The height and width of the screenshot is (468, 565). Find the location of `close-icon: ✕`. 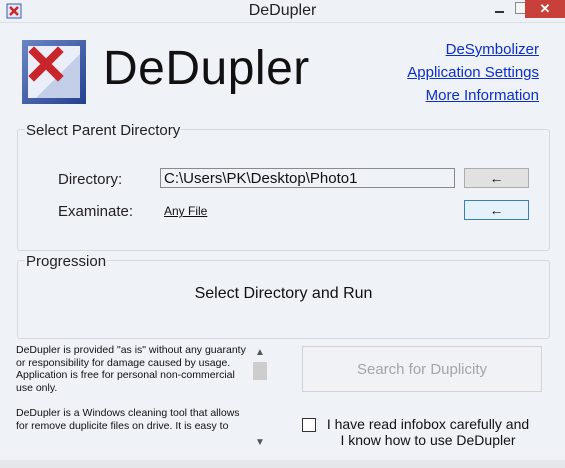

close-icon: ✕ is located at coordinates (545, 8).